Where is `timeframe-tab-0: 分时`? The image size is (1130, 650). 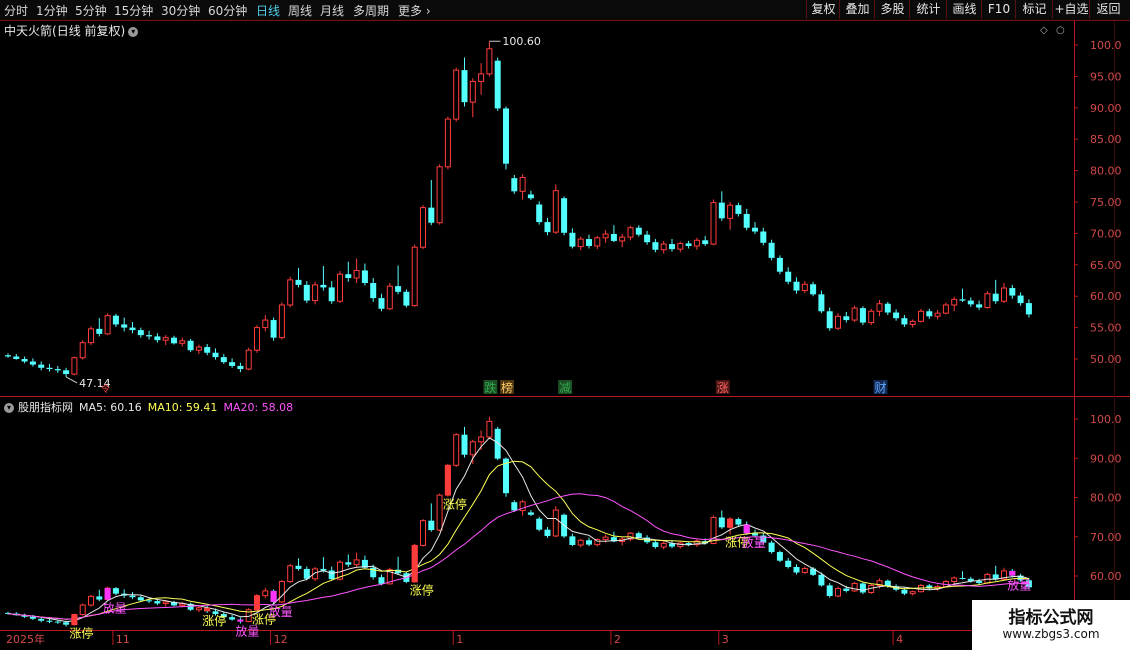 timeframe-tab-0: 分时 is located at coordinates (16, 10).